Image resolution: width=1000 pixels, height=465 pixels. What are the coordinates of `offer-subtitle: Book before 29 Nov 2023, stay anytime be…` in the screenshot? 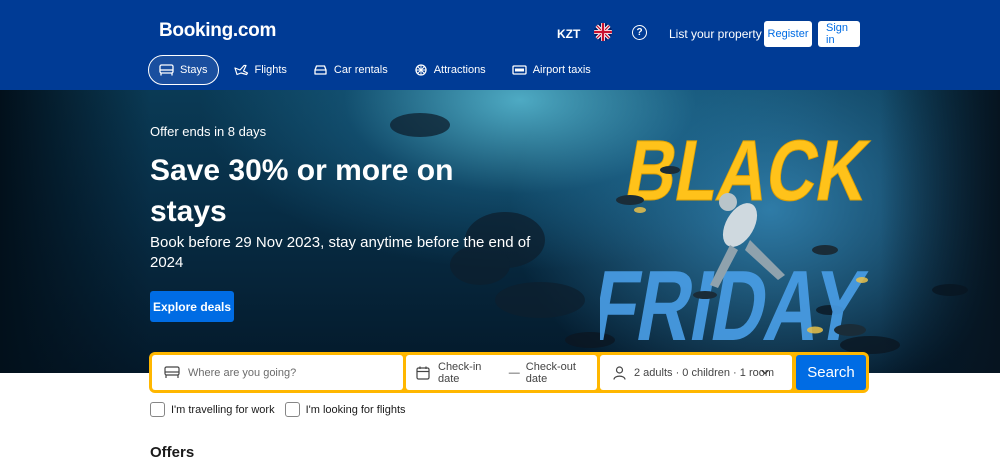 It's located at (340, 252).